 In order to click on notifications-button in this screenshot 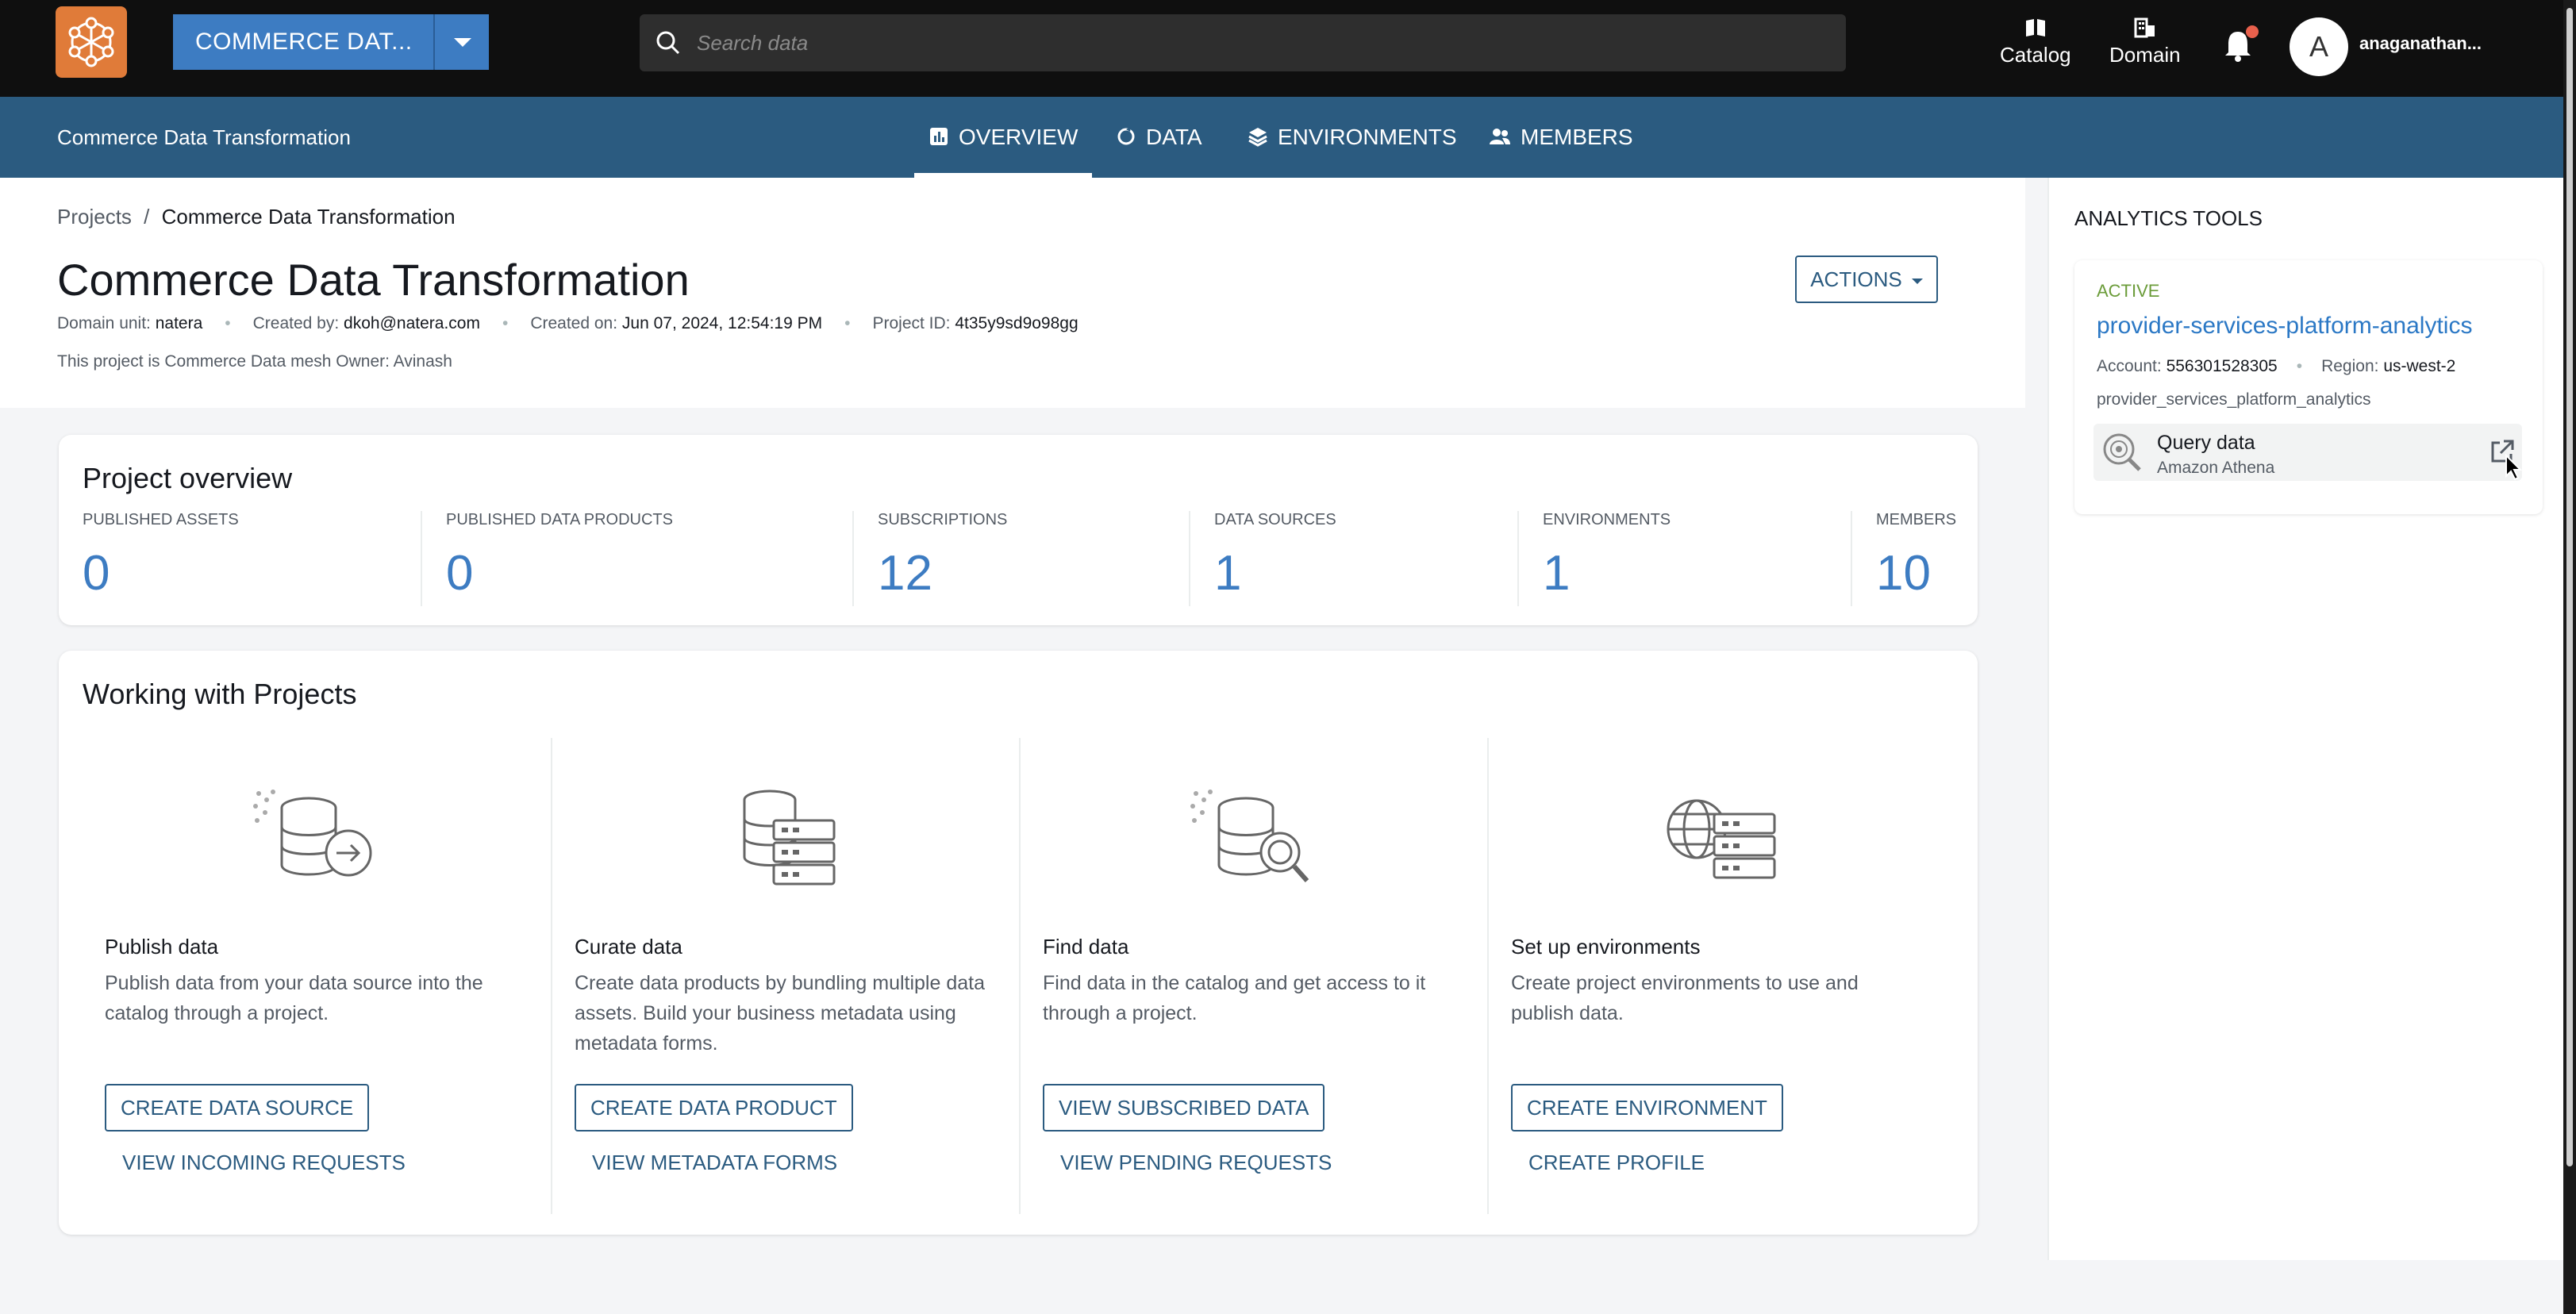, I will do `click(2240, 46)`.